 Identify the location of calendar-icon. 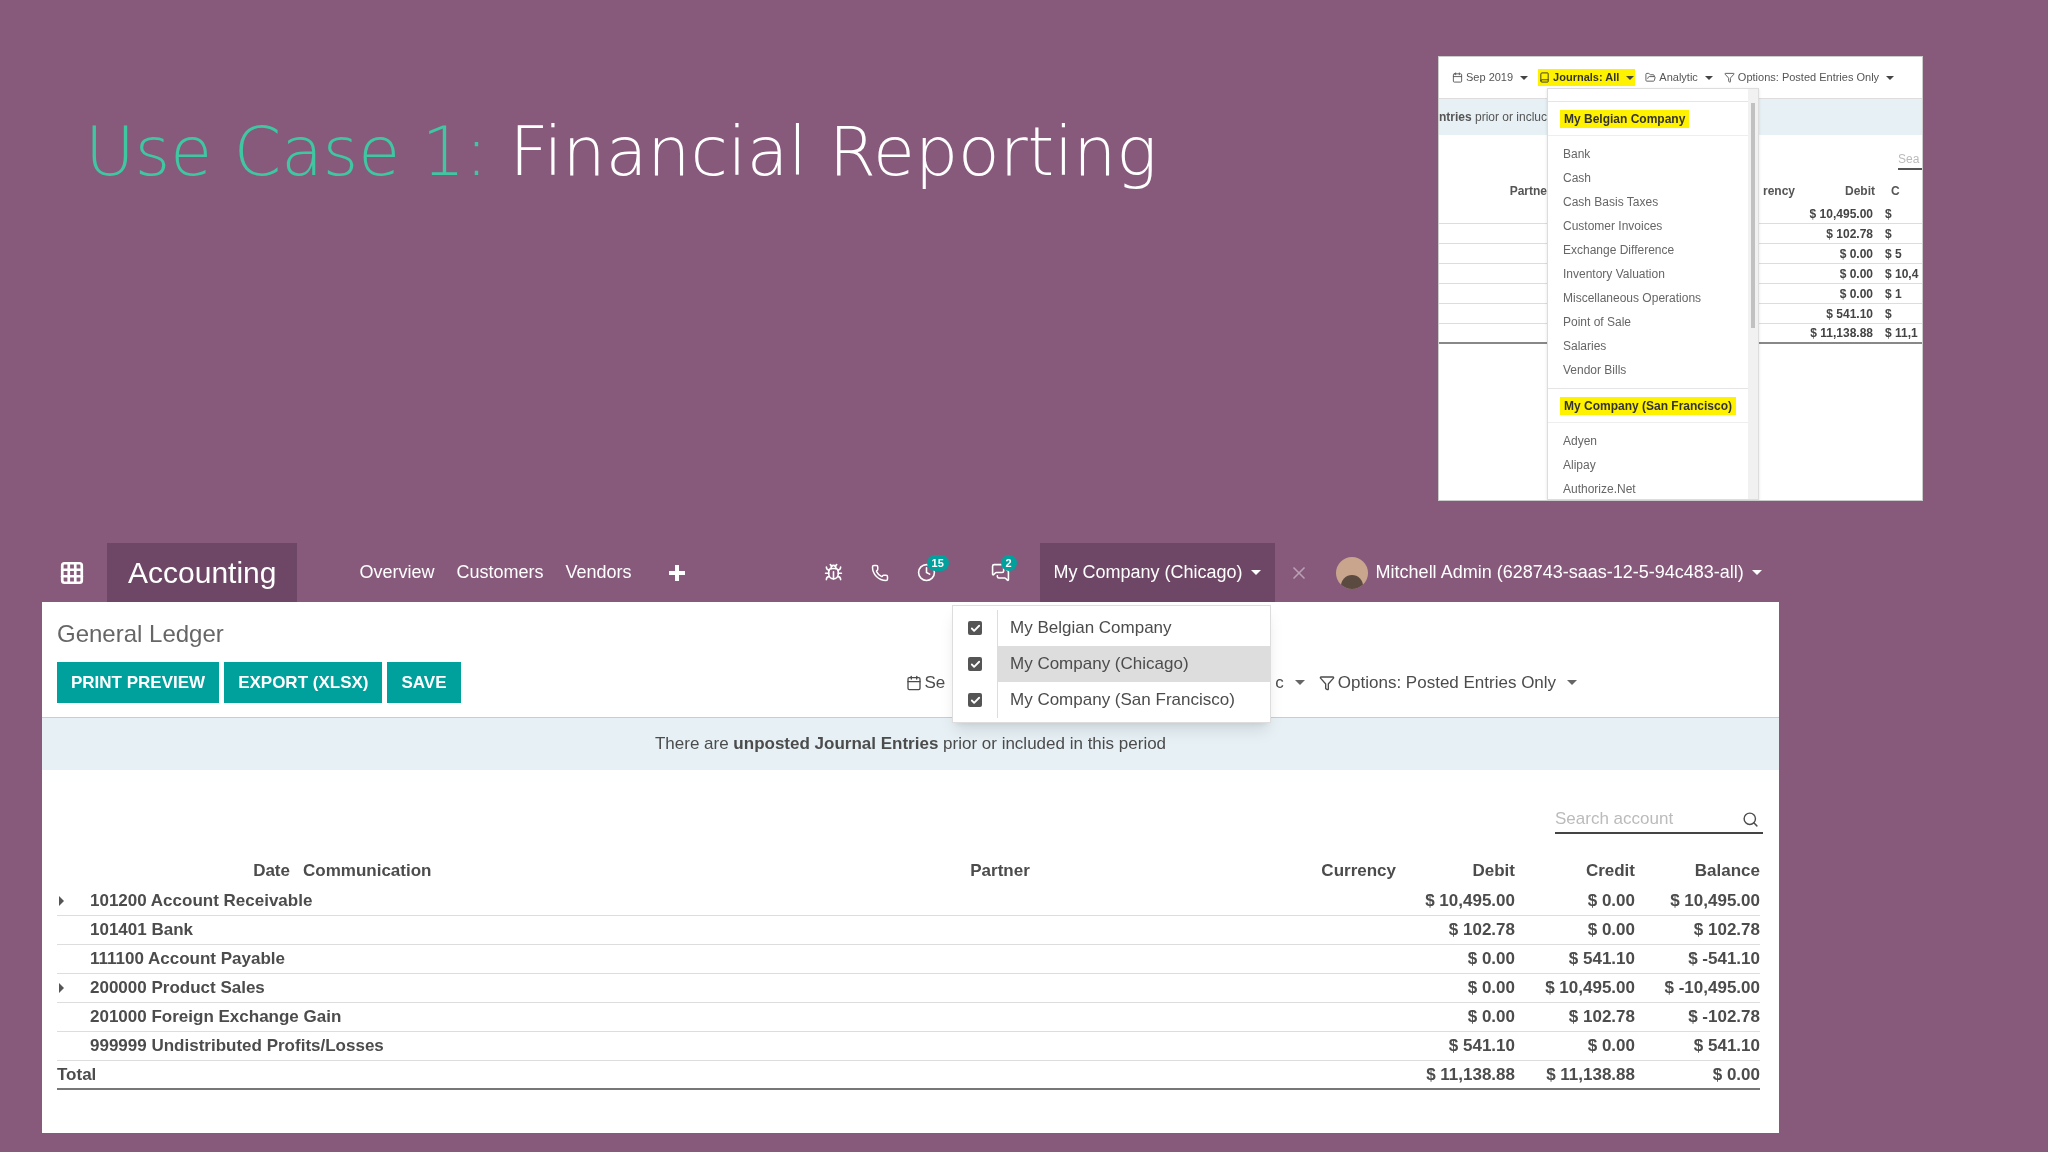
(1457, 77).